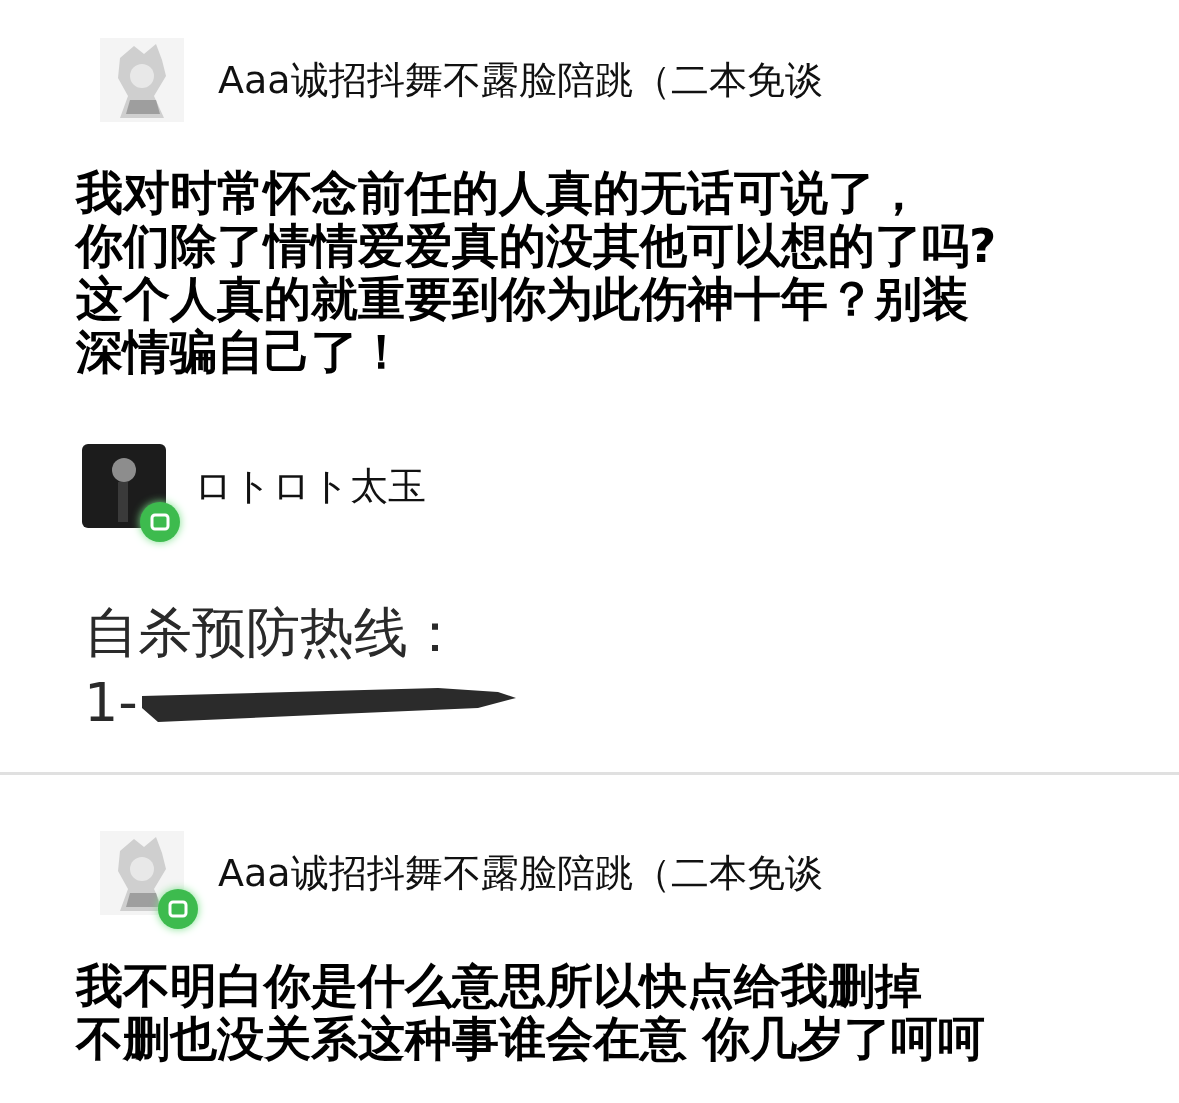 The height and width of the screenshot is (1103, 1179). I want to click on comment-text: 不删也没关系这种事谁会在意 你几岁了呵呵, so click(531, 1038).